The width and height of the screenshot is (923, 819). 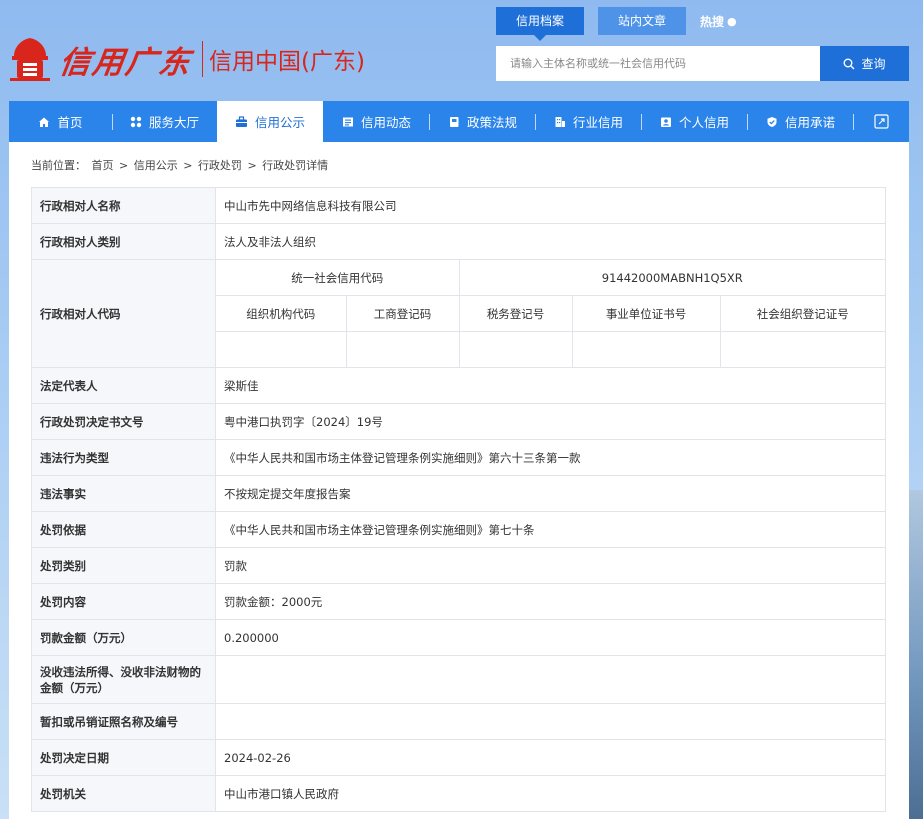 I want to click on grid-icon, so click(x=136, y=121).